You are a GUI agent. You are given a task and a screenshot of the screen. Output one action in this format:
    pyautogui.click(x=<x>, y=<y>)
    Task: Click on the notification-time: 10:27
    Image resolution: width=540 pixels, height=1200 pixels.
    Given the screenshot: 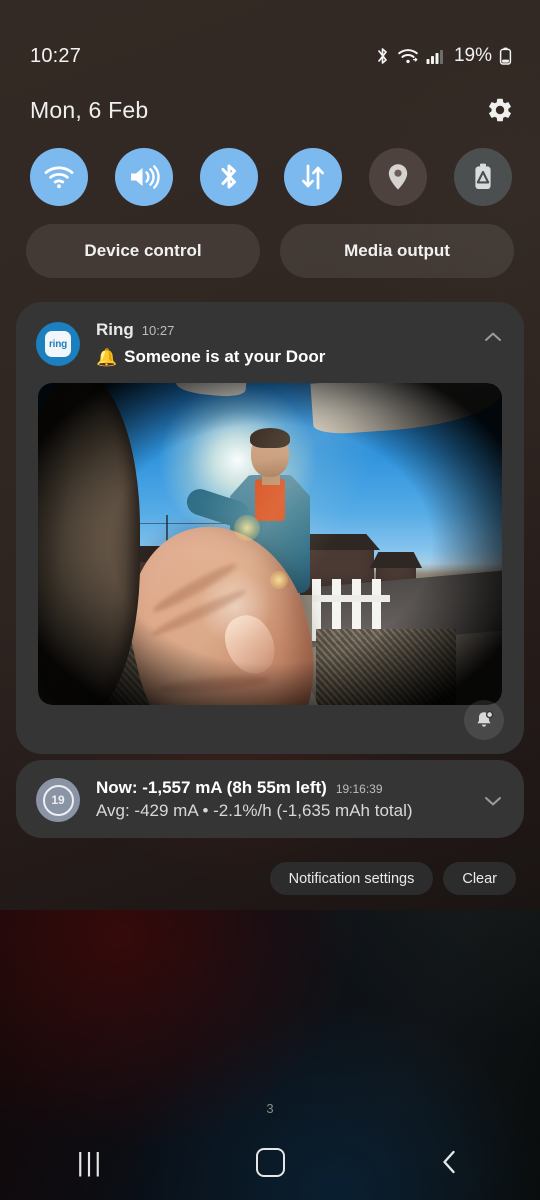 What is the action you would take?
    pyautogui.click(x=158, y=330)
    